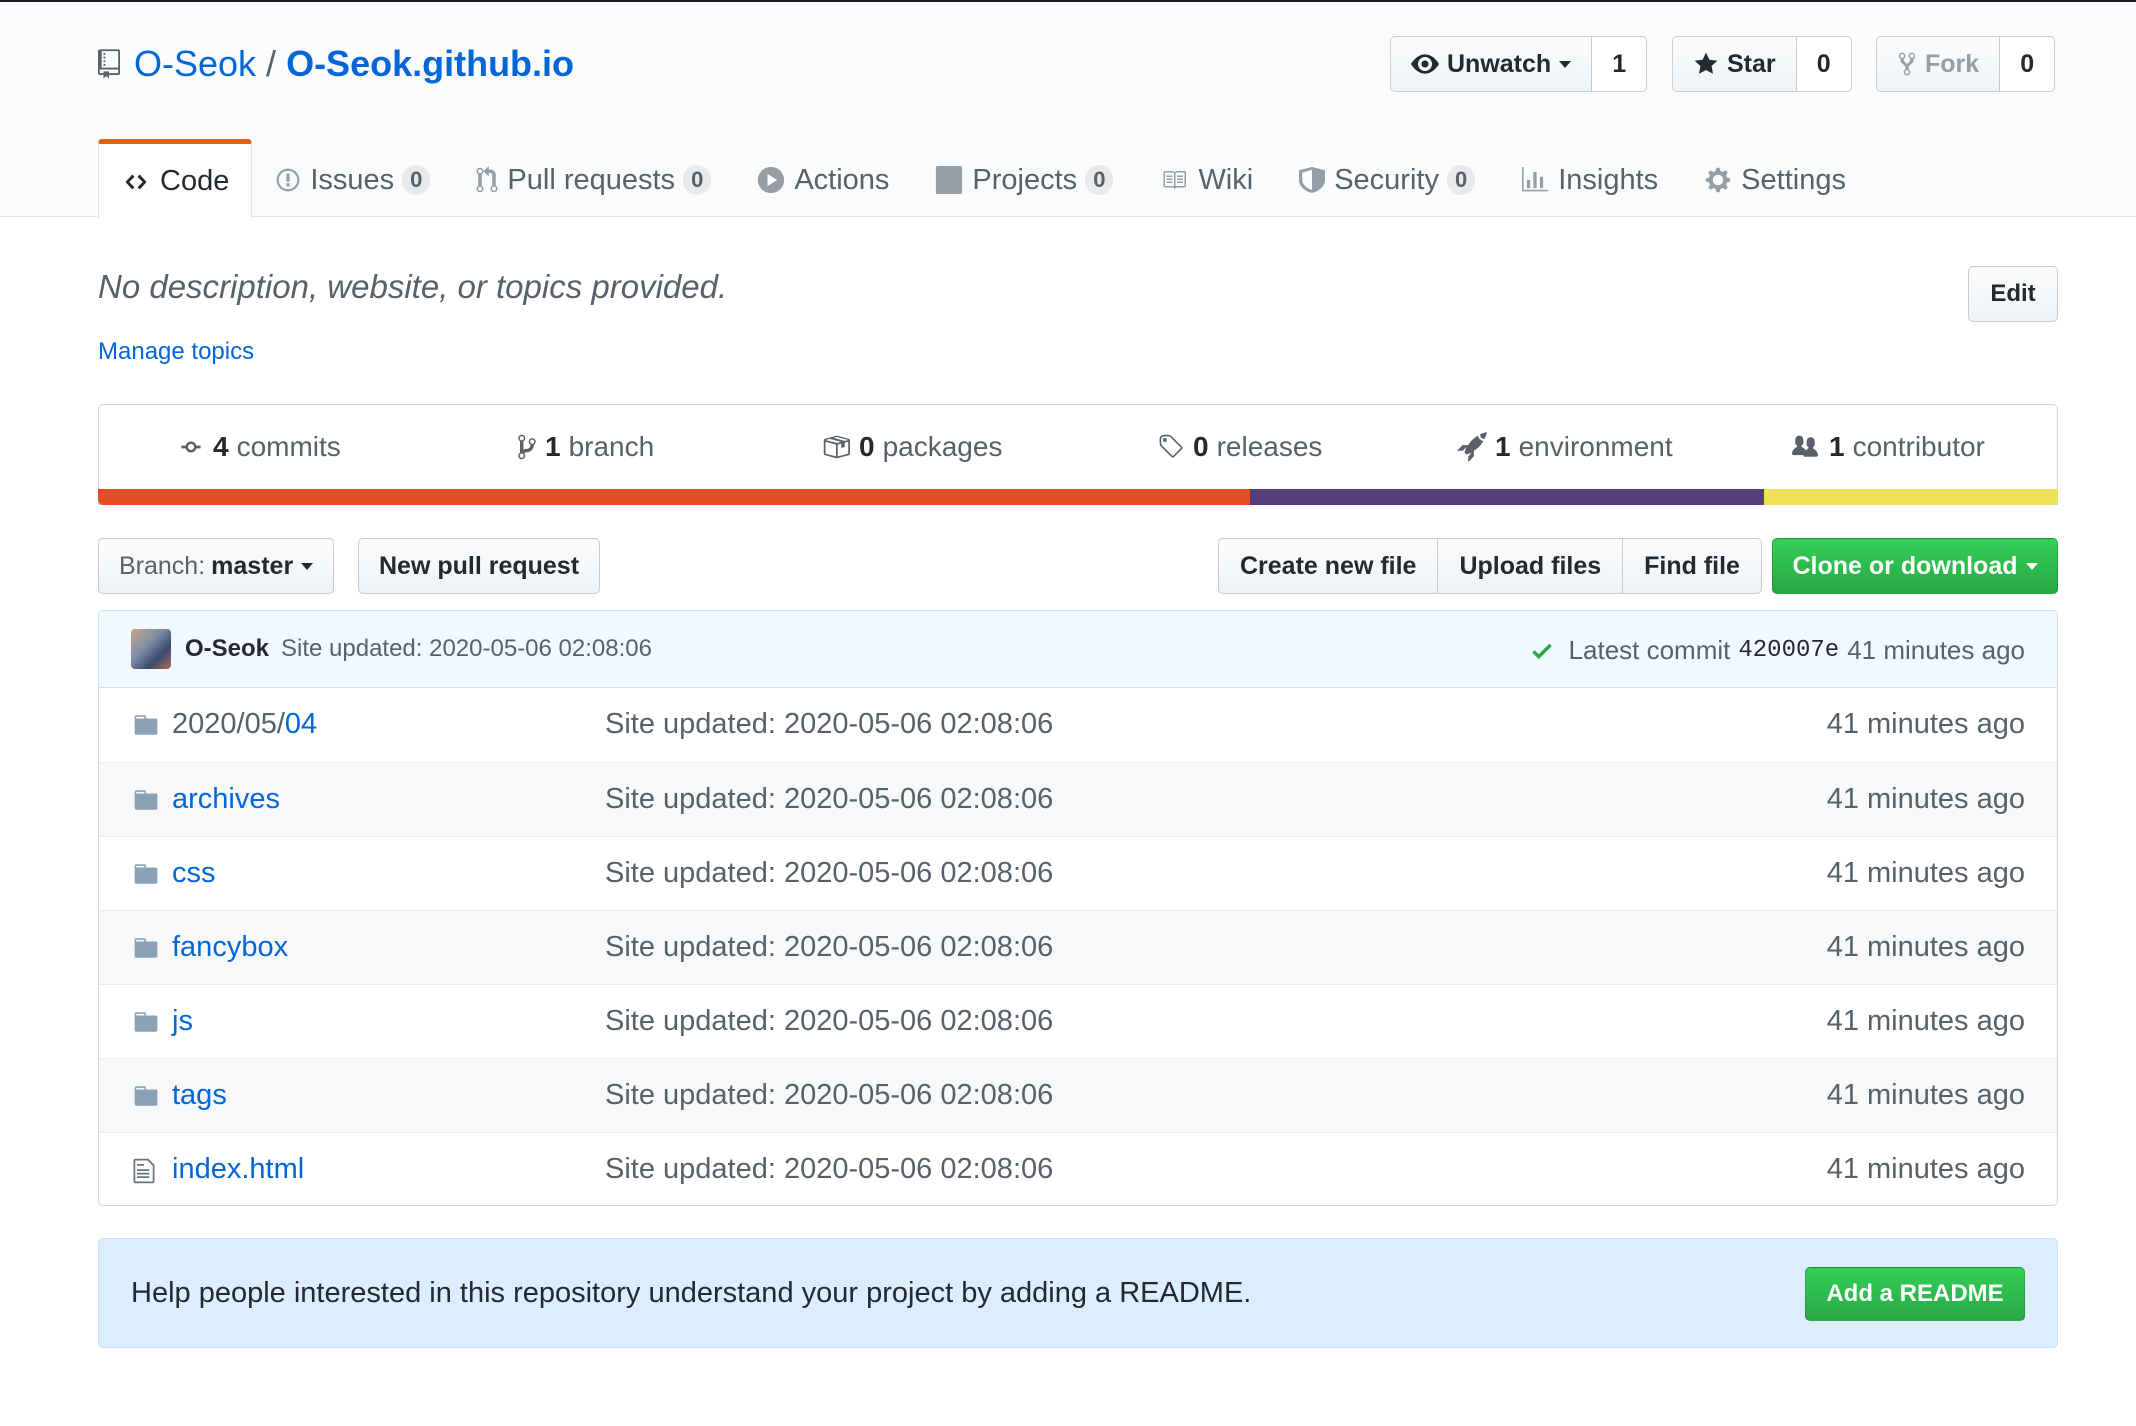 The height and width of the screenshot is (1426, 2136). Describe the element at coordinates (1939, 64) in the screenshot. I see `fork-button: Fork` at that location.